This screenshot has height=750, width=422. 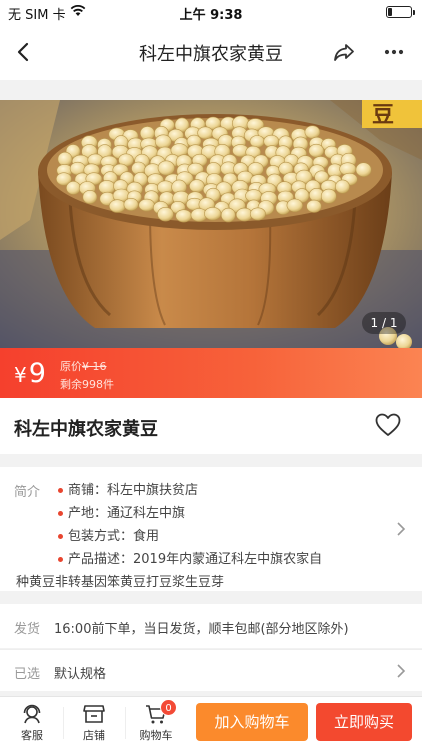 I want to click on intro-line-text: 产地：通辽科左中旗, so click(x=127, y=513).